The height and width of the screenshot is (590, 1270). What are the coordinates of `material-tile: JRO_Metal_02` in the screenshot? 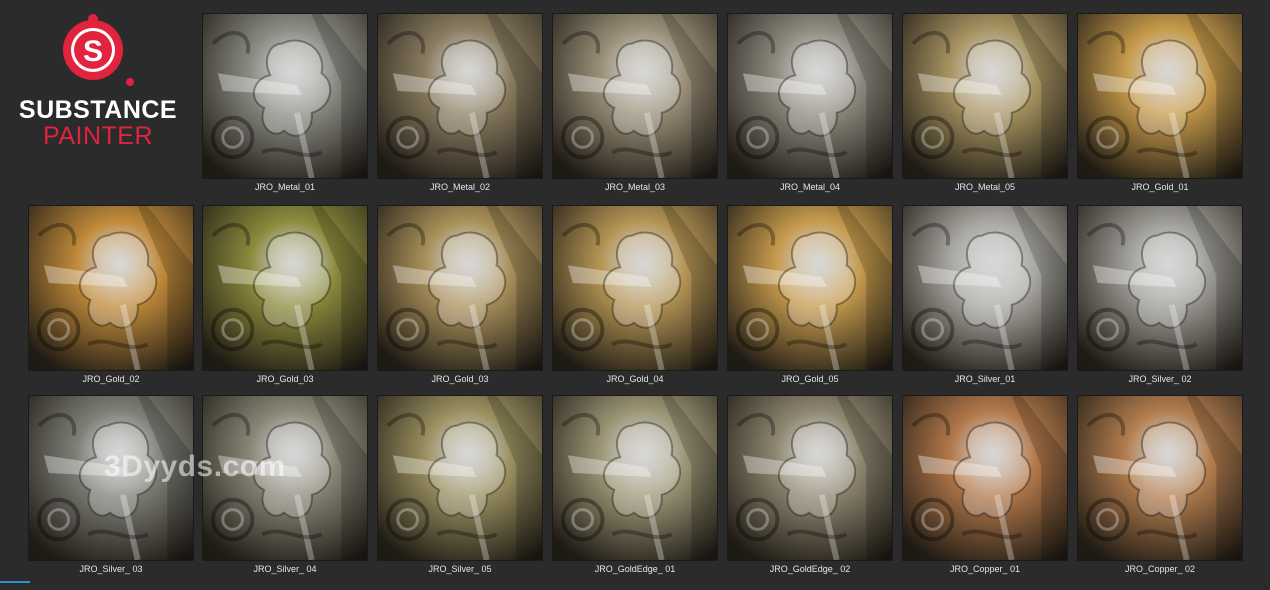 It's located at (460, 102).